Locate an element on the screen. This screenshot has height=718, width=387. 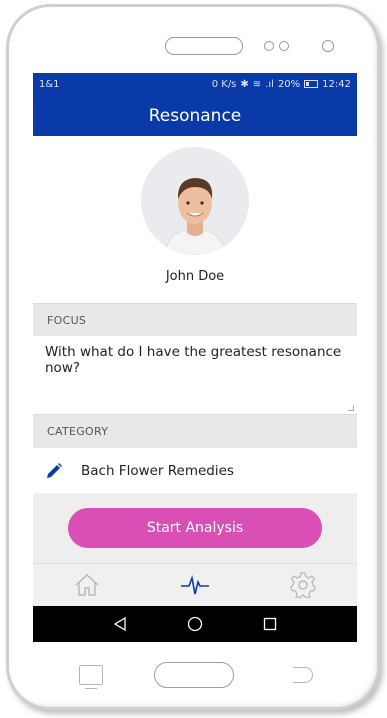
battery-icon is located at coordinates (311, 84).